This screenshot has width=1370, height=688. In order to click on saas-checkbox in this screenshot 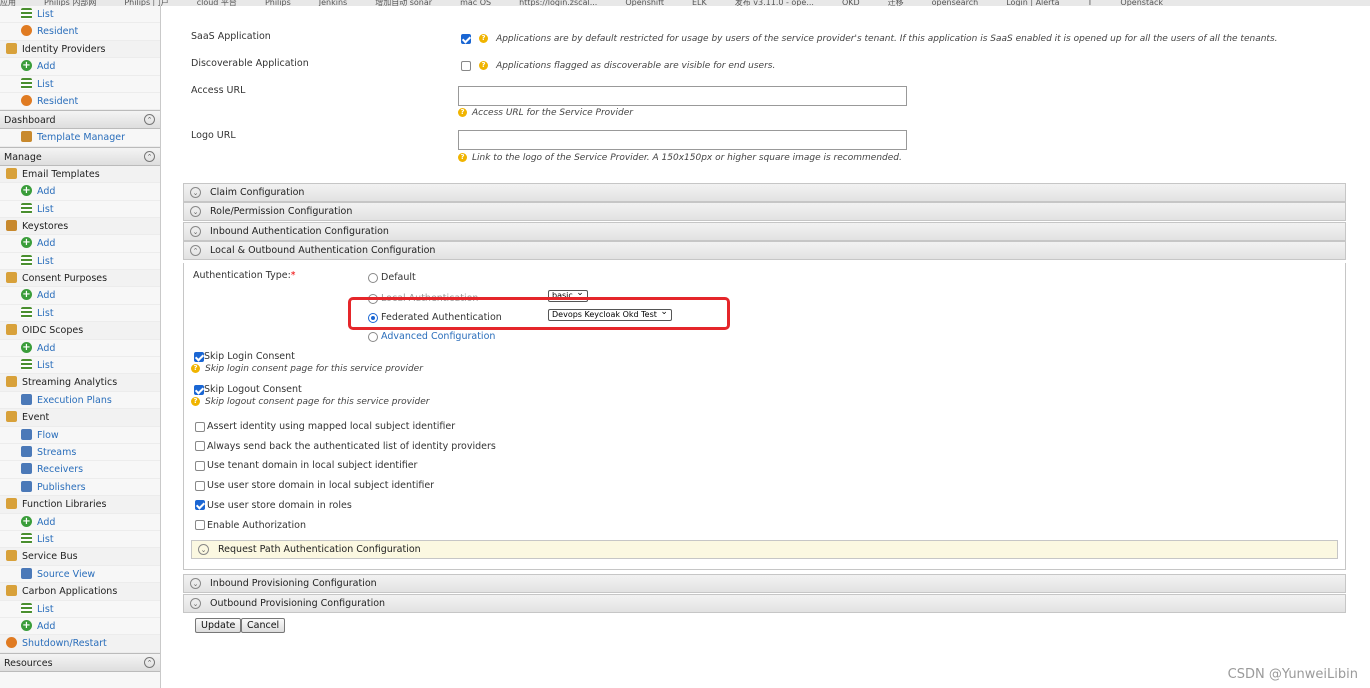, I will do `click(466, 38)`.